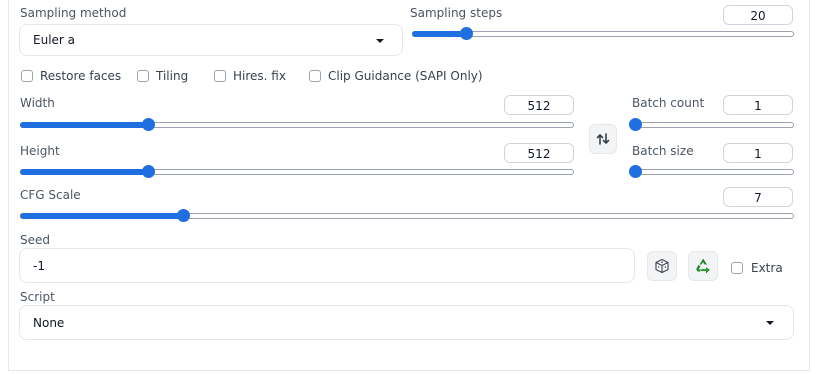  Describe the element at coordinates (211, 40) in the screenshot. I see `sampling-method-dropdown: Euler a` at that location.